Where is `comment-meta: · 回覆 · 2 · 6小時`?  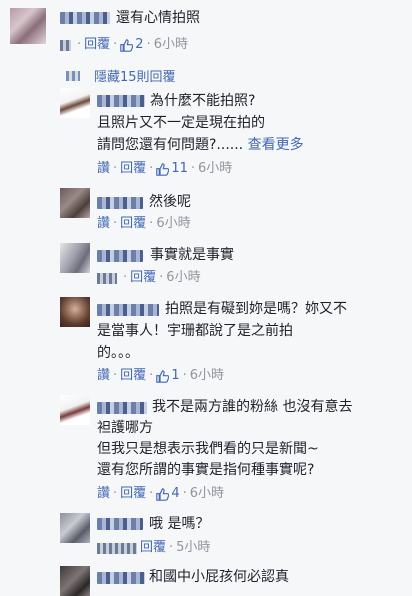
comment-meta: · 回覆 · 2 · 6小時 is located at coordinates (124, 45).